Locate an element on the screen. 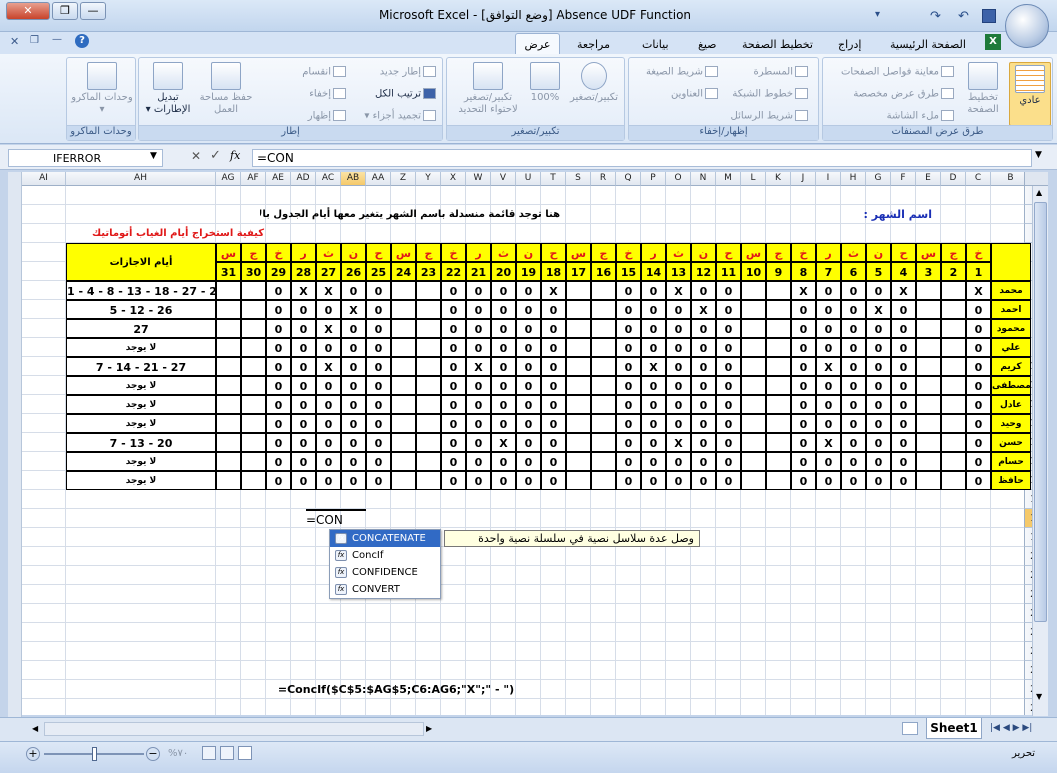  column-header: AC is located at coordinates (328, 179).